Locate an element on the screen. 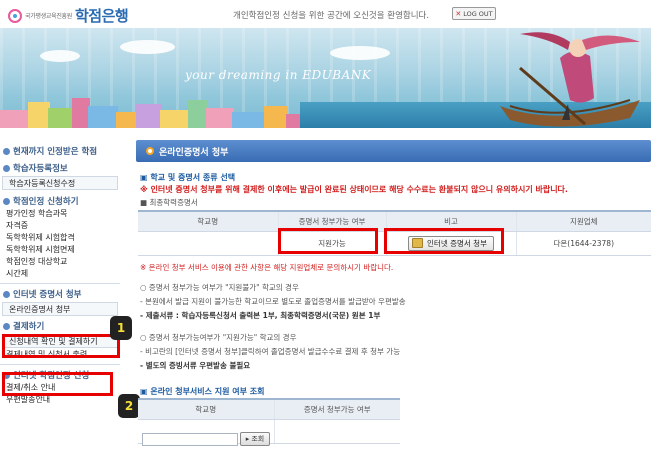  logout-x-icon: ✕ is located at coordinates (458, 13).